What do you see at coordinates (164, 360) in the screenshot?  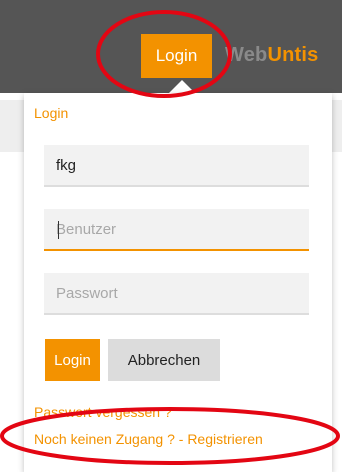 I see `cancel-button: Abbrechen` at bounding box center [164, 360].